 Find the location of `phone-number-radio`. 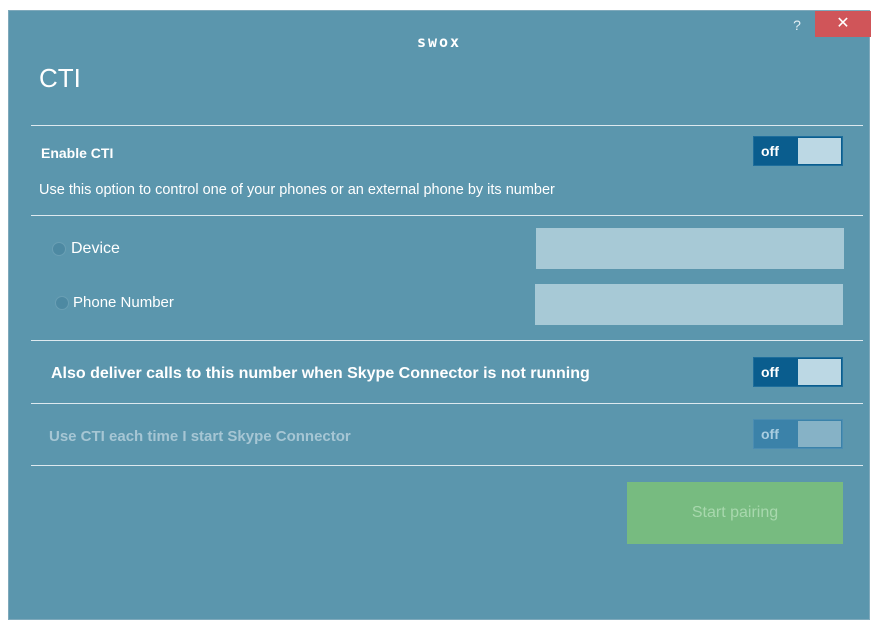

phone-number-radio is located at coordinates (62, 303).